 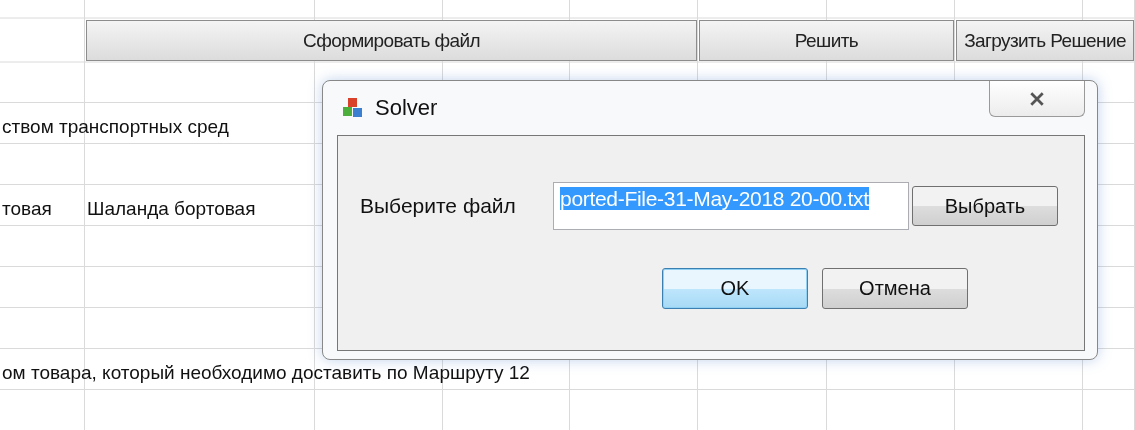 I want to click on close-icon, so click(x=1037, y=98).